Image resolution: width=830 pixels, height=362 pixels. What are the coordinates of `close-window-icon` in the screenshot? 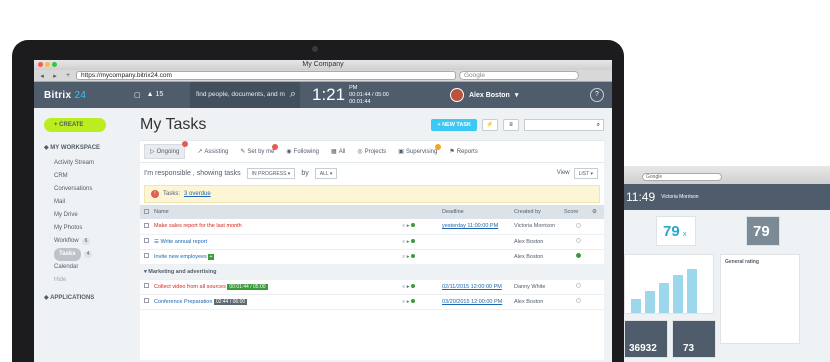 It's located at (40, 64).